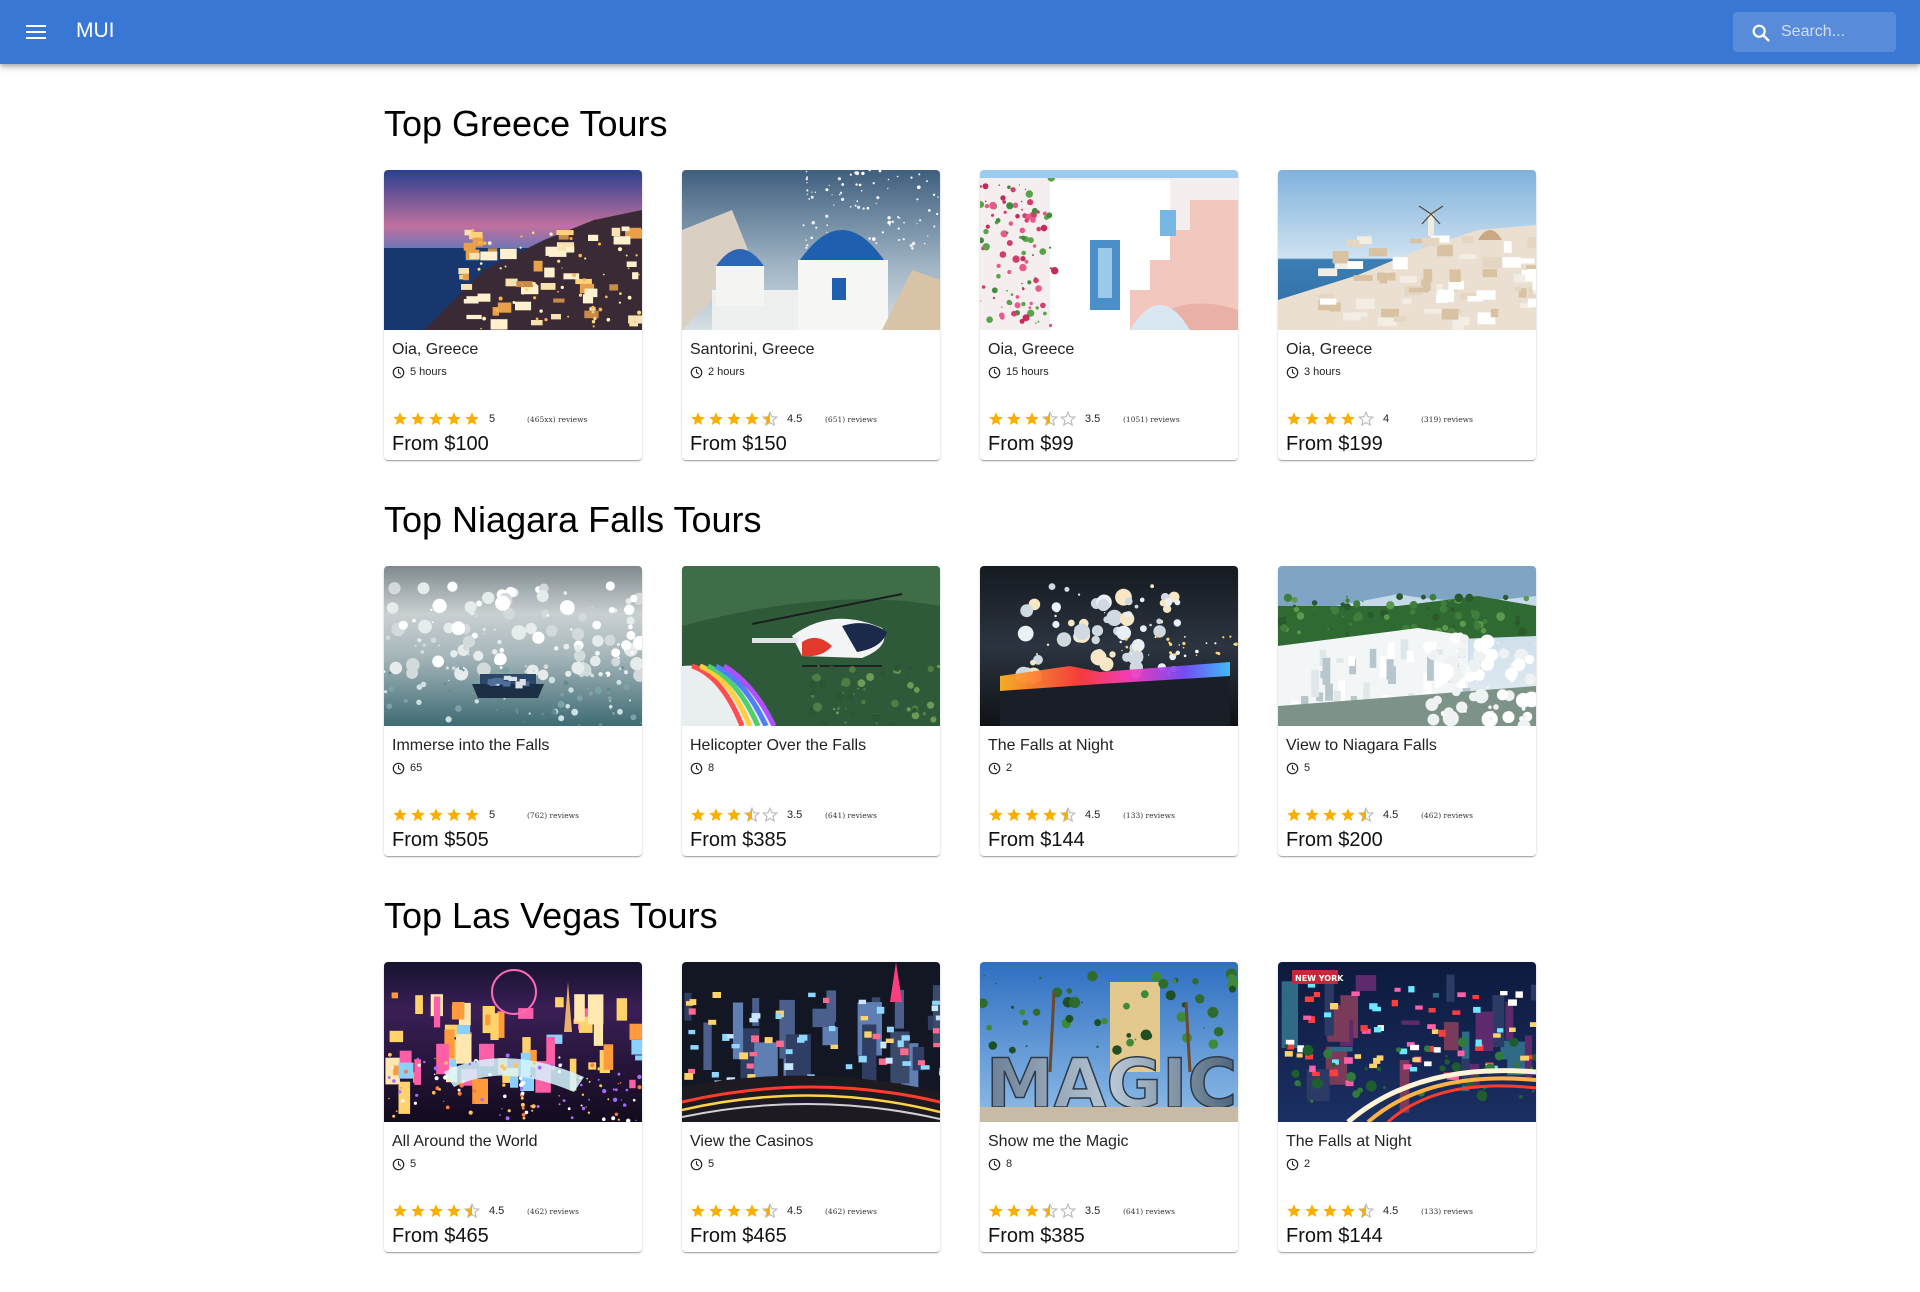 Image resolution: width=1920 pixels, height=1292 pixels. What do you see at coordinates (1036, 1236) in the screenshot?
I see `tour-price: From $385` at bounding box center [1036, 1236].